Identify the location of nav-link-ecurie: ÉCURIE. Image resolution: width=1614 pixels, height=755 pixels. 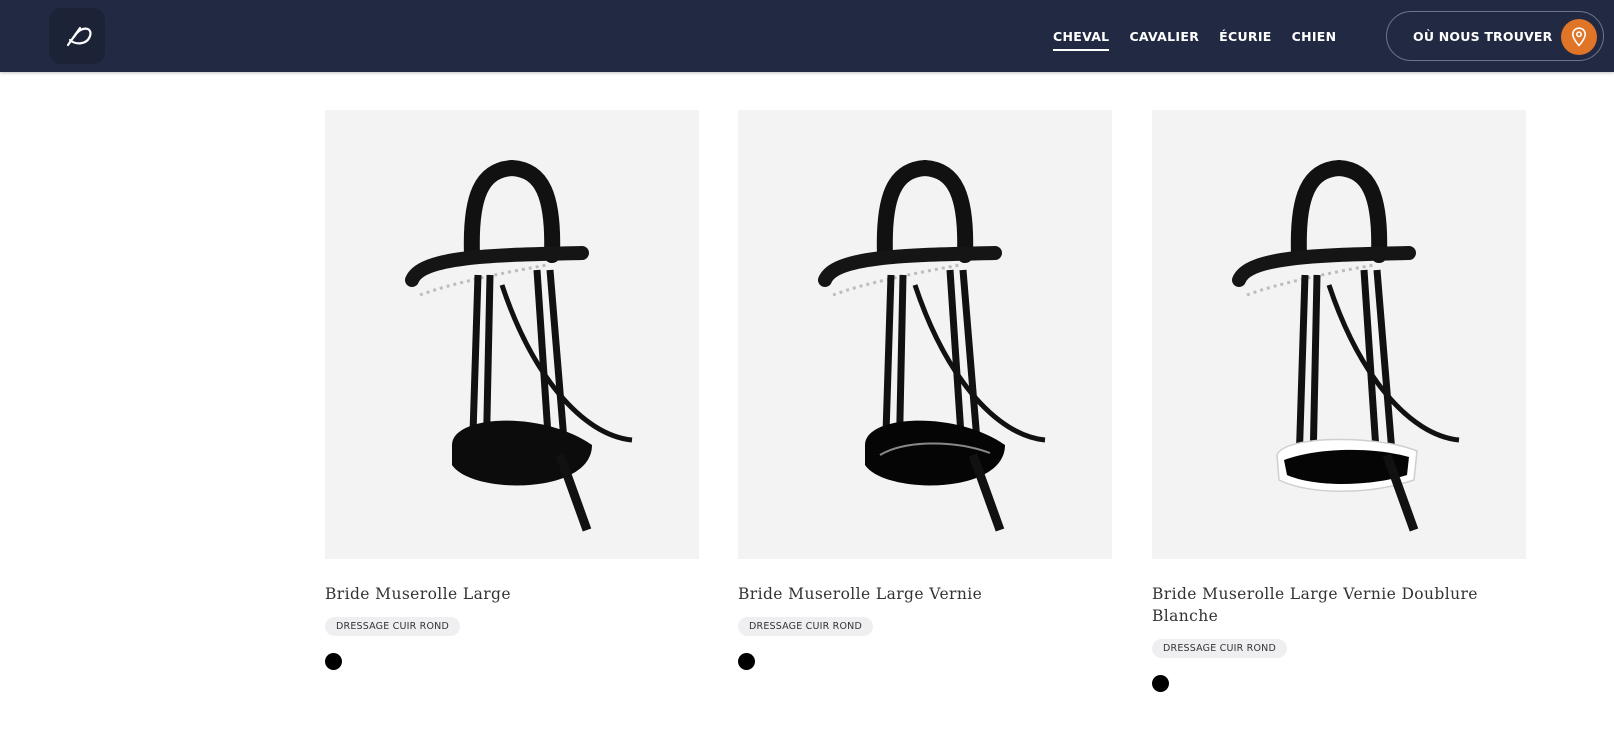
(1245, 36).